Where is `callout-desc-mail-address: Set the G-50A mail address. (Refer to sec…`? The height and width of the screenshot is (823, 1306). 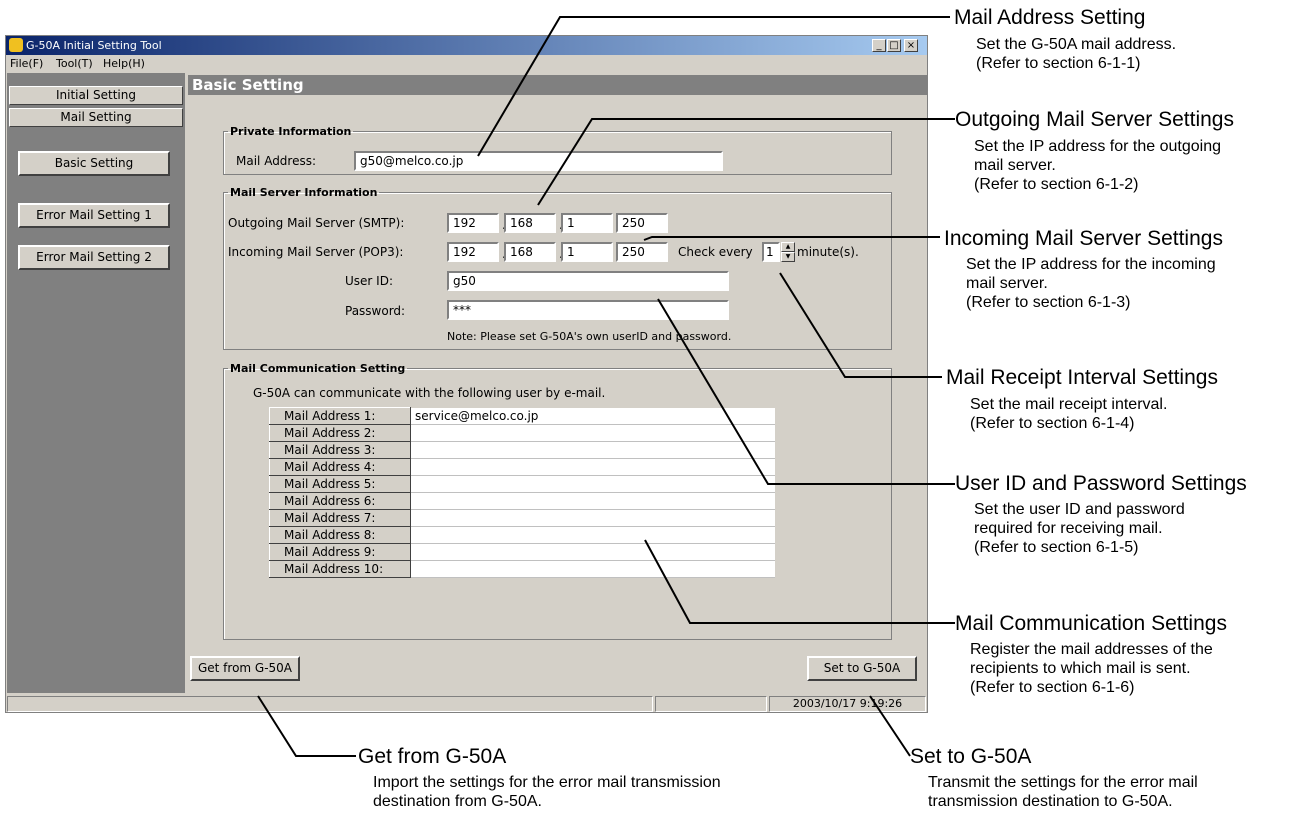
callout-desc-mail-address: Set the G-50A mail address. (Refer to sec… is located at coordinates (1076, 54).